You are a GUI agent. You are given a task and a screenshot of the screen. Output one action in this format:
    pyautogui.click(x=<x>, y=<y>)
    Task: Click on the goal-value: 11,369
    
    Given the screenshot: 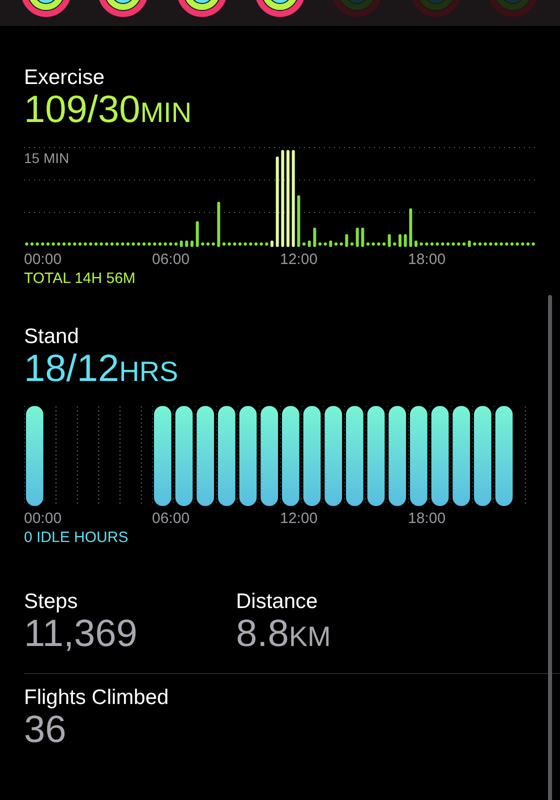 What is the action you would take?
    pyautogui.click(x=81, y=634)
    